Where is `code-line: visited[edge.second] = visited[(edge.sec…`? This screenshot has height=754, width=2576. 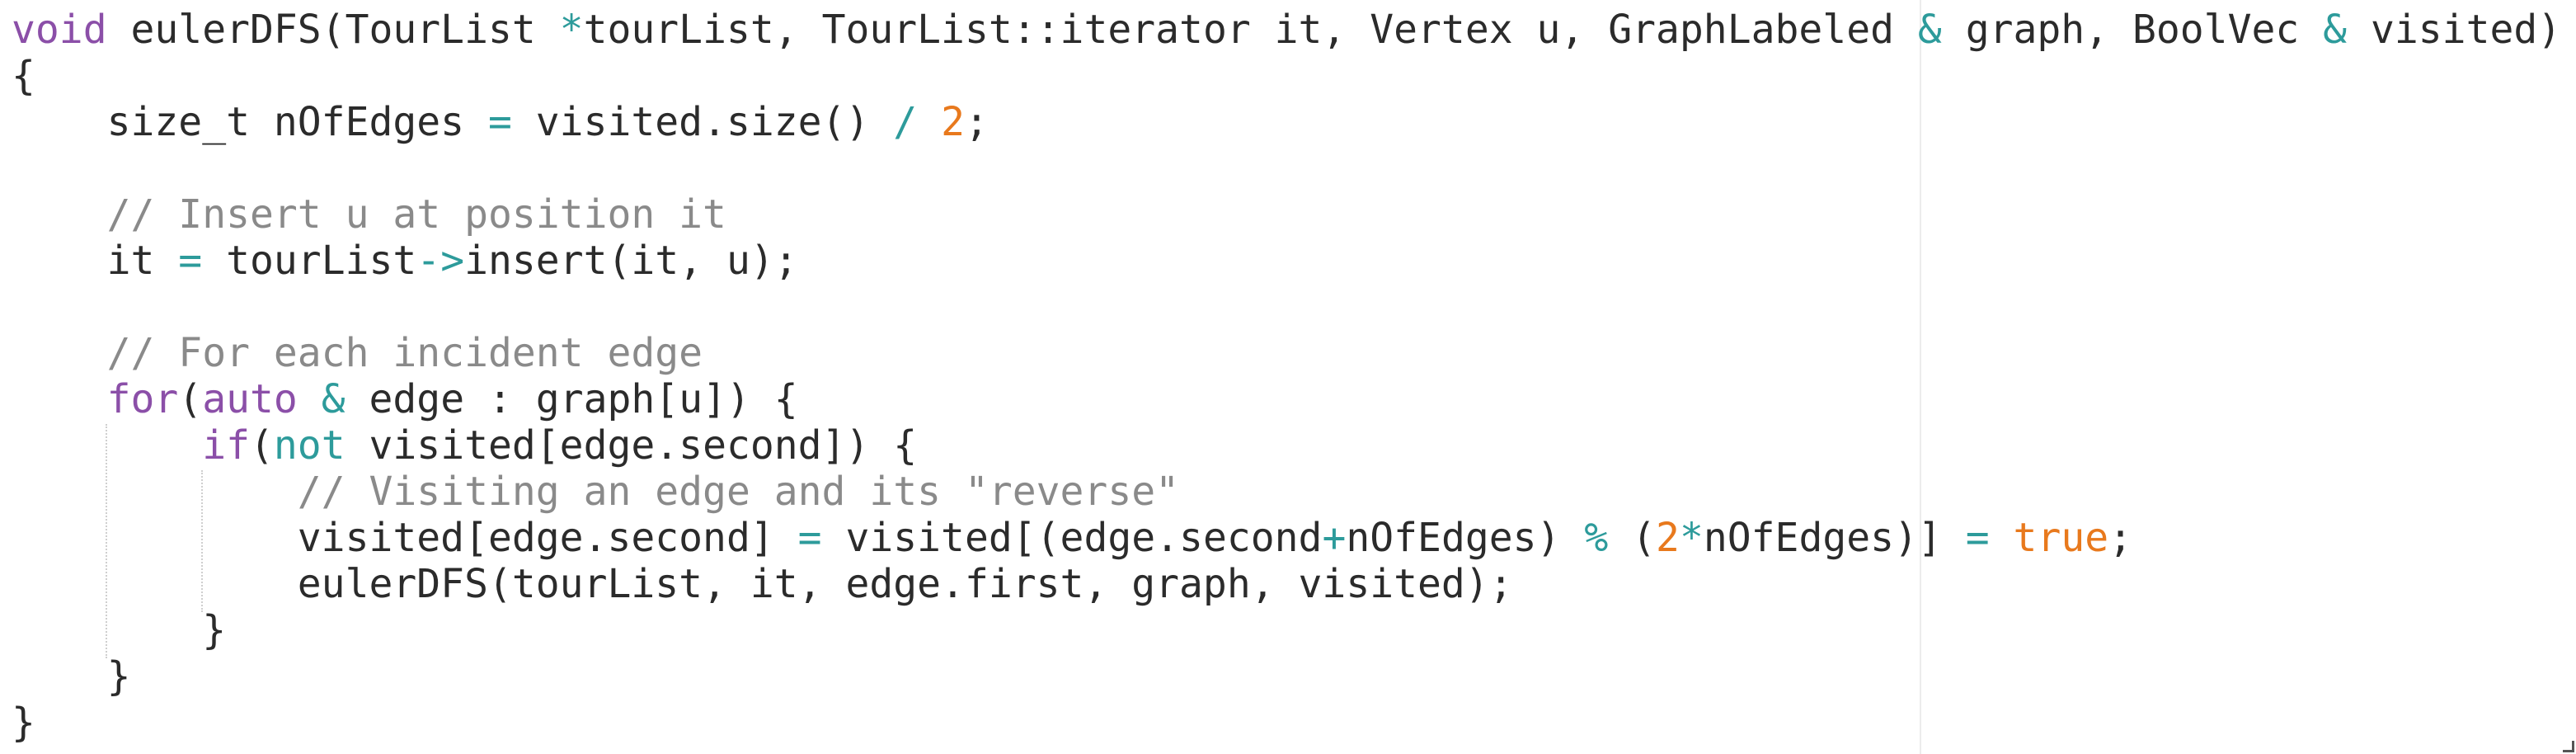 code-line: visited[edge.second] = visited[(edge.sec… is located at coordinates (1286, 538).